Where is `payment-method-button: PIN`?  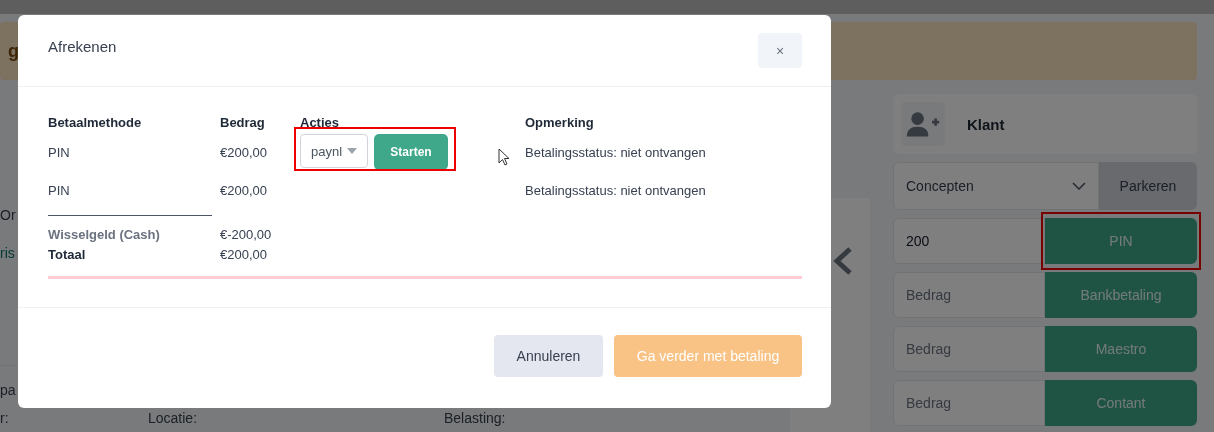 payment-method-button: PIN is located at coordinates (1121, 241).